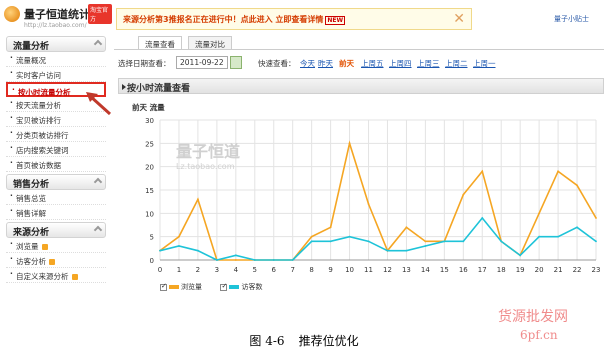  What do you see at coordinates (56, 197) in the screenshot?
I see `sidebar-item-sales-overview: 销售总览` at bounding box center [56, 197].